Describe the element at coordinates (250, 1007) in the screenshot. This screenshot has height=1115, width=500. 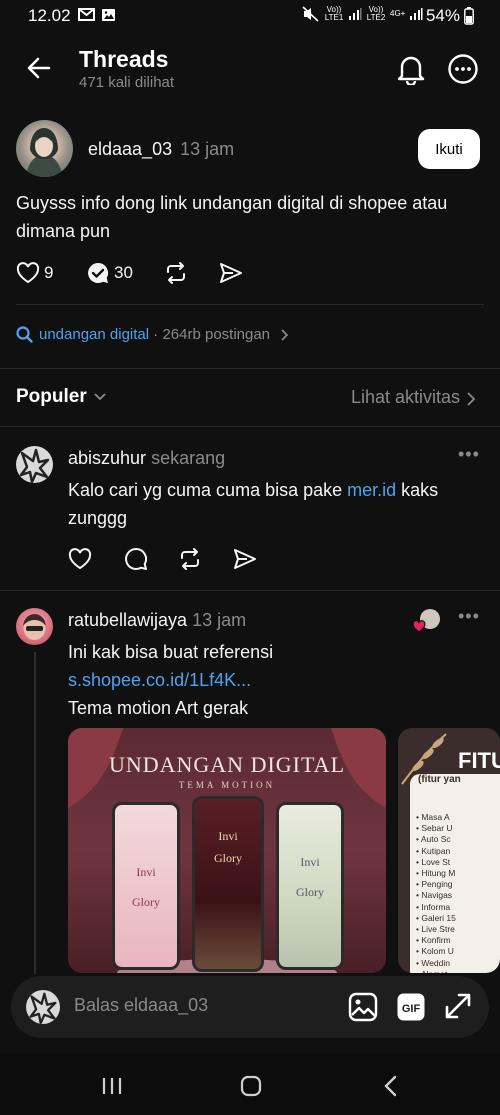
I see `reply-composer: Balas eldaaa_03 GIF` at that location.